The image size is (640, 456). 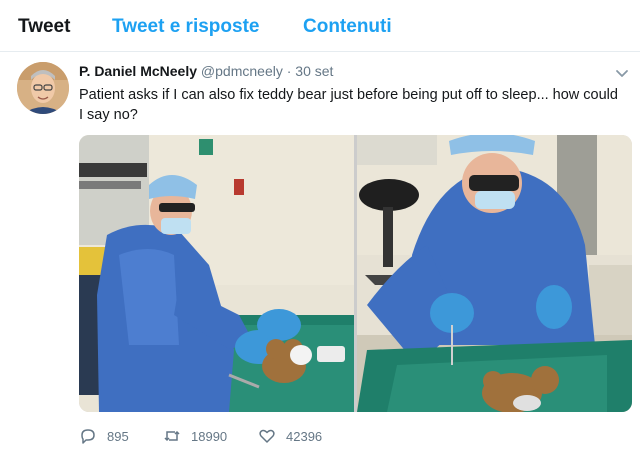 I want to click on tab-media: Contenuti, so click(x=347, y=27).